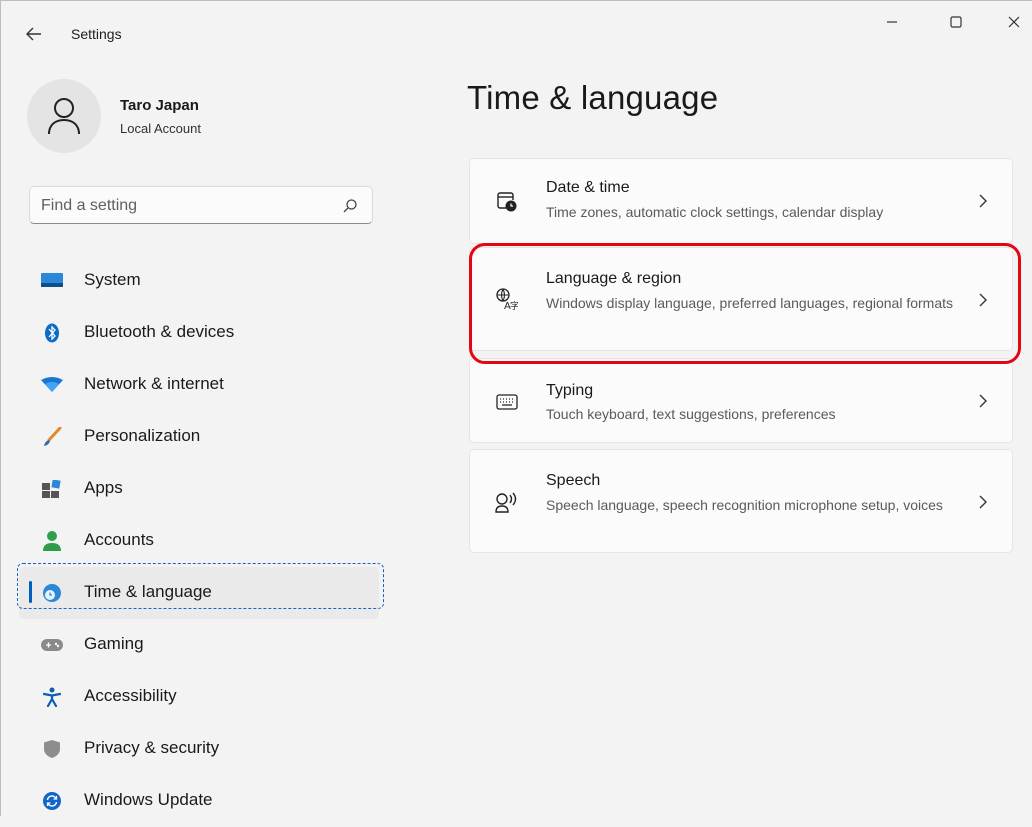  Describe the element at coordinates (160, 128) in the screenshot. I see `account-type: Local Account` at that location.